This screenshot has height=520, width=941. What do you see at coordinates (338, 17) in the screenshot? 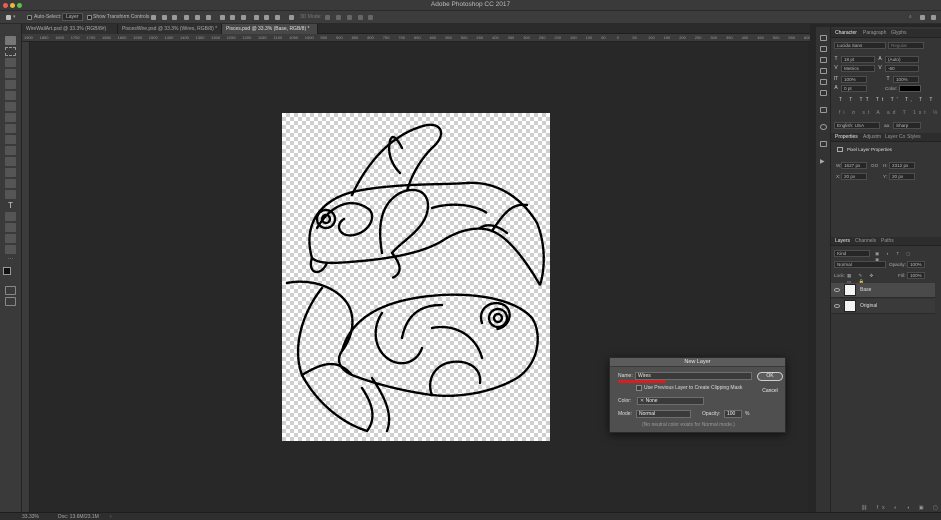
I see `3d-roll-icon` at bounding box center [338, 17].